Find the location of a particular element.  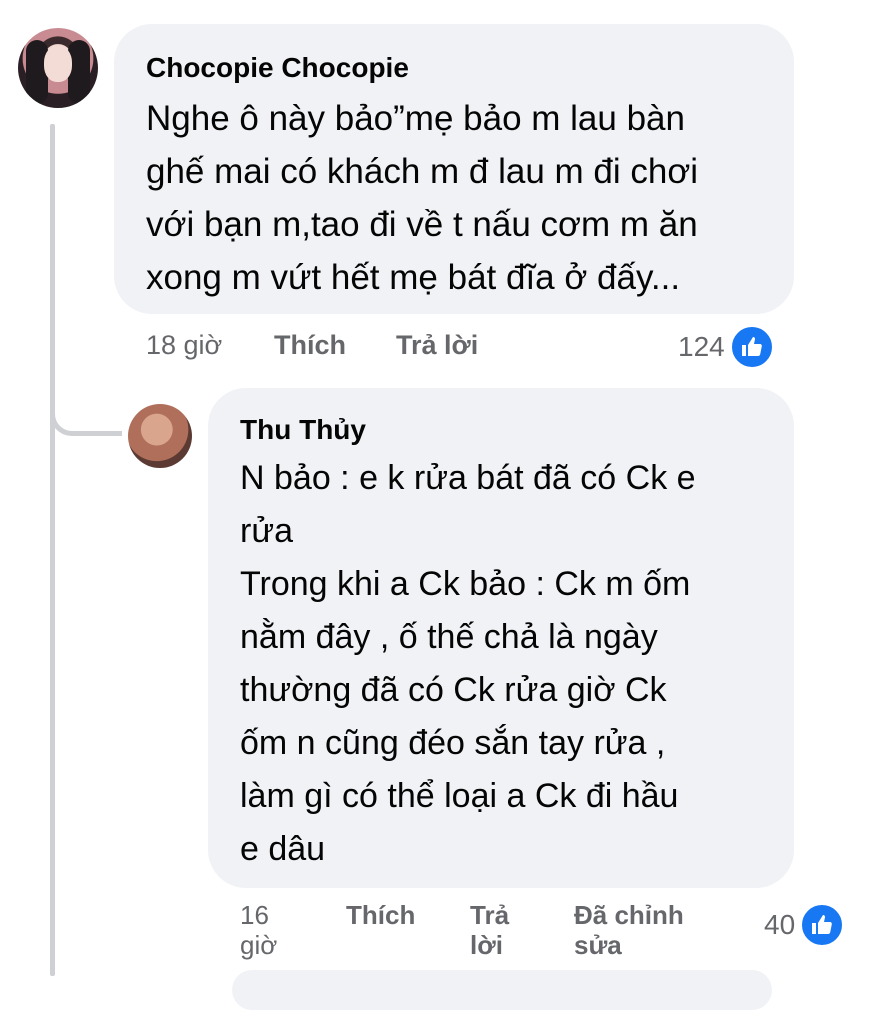

reaction-count: 40 is located at coordinates (780, 924).